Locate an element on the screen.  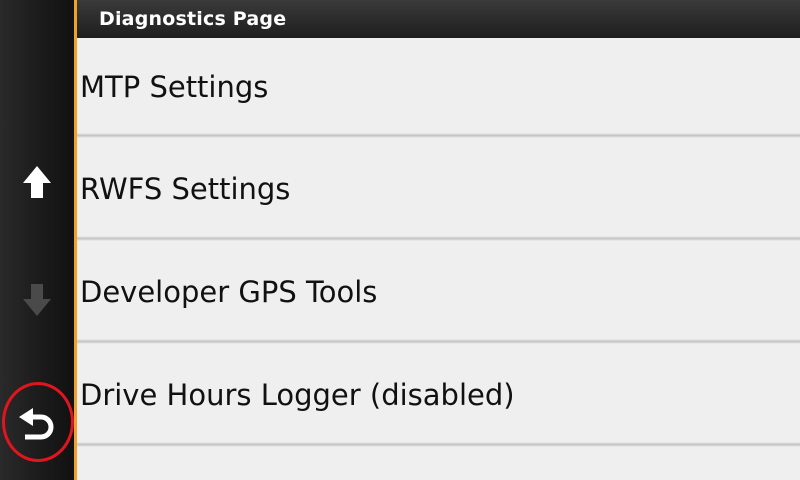
arrow-down-icon is located at coordinates (37, 300).